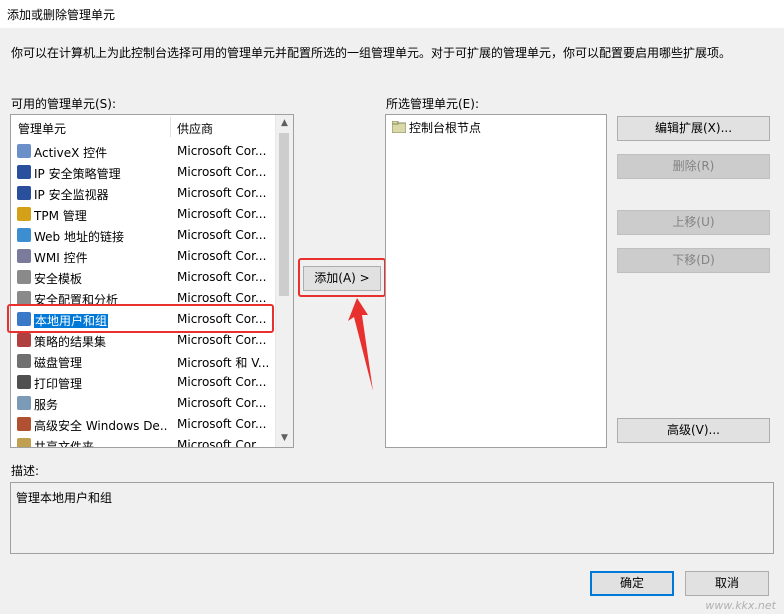  Describe the element at coordinates (24, 214) in the screenshot. I see `tpm-icon` at that location.